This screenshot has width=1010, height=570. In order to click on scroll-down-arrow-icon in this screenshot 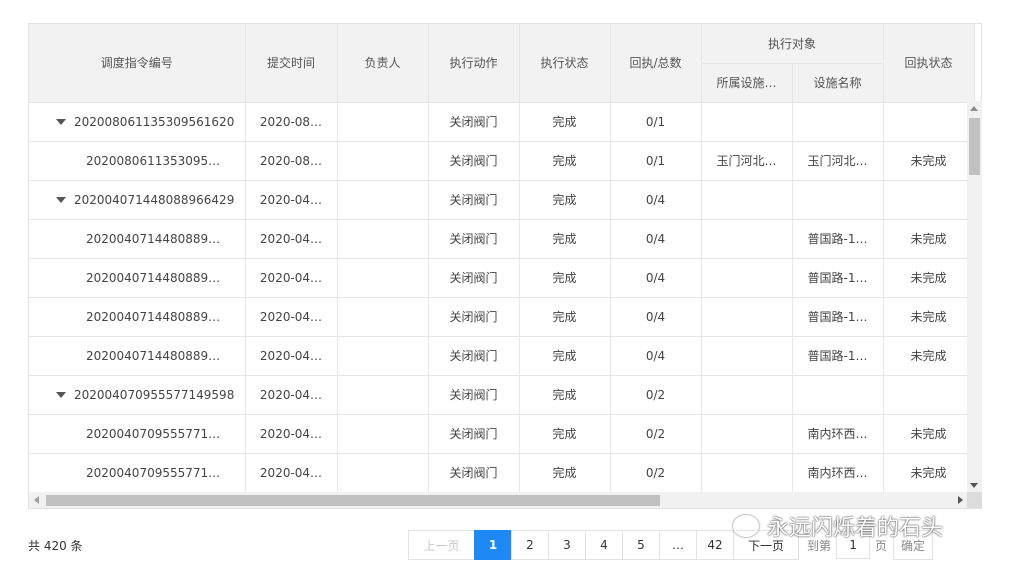, I will do `click(974, 485)`.